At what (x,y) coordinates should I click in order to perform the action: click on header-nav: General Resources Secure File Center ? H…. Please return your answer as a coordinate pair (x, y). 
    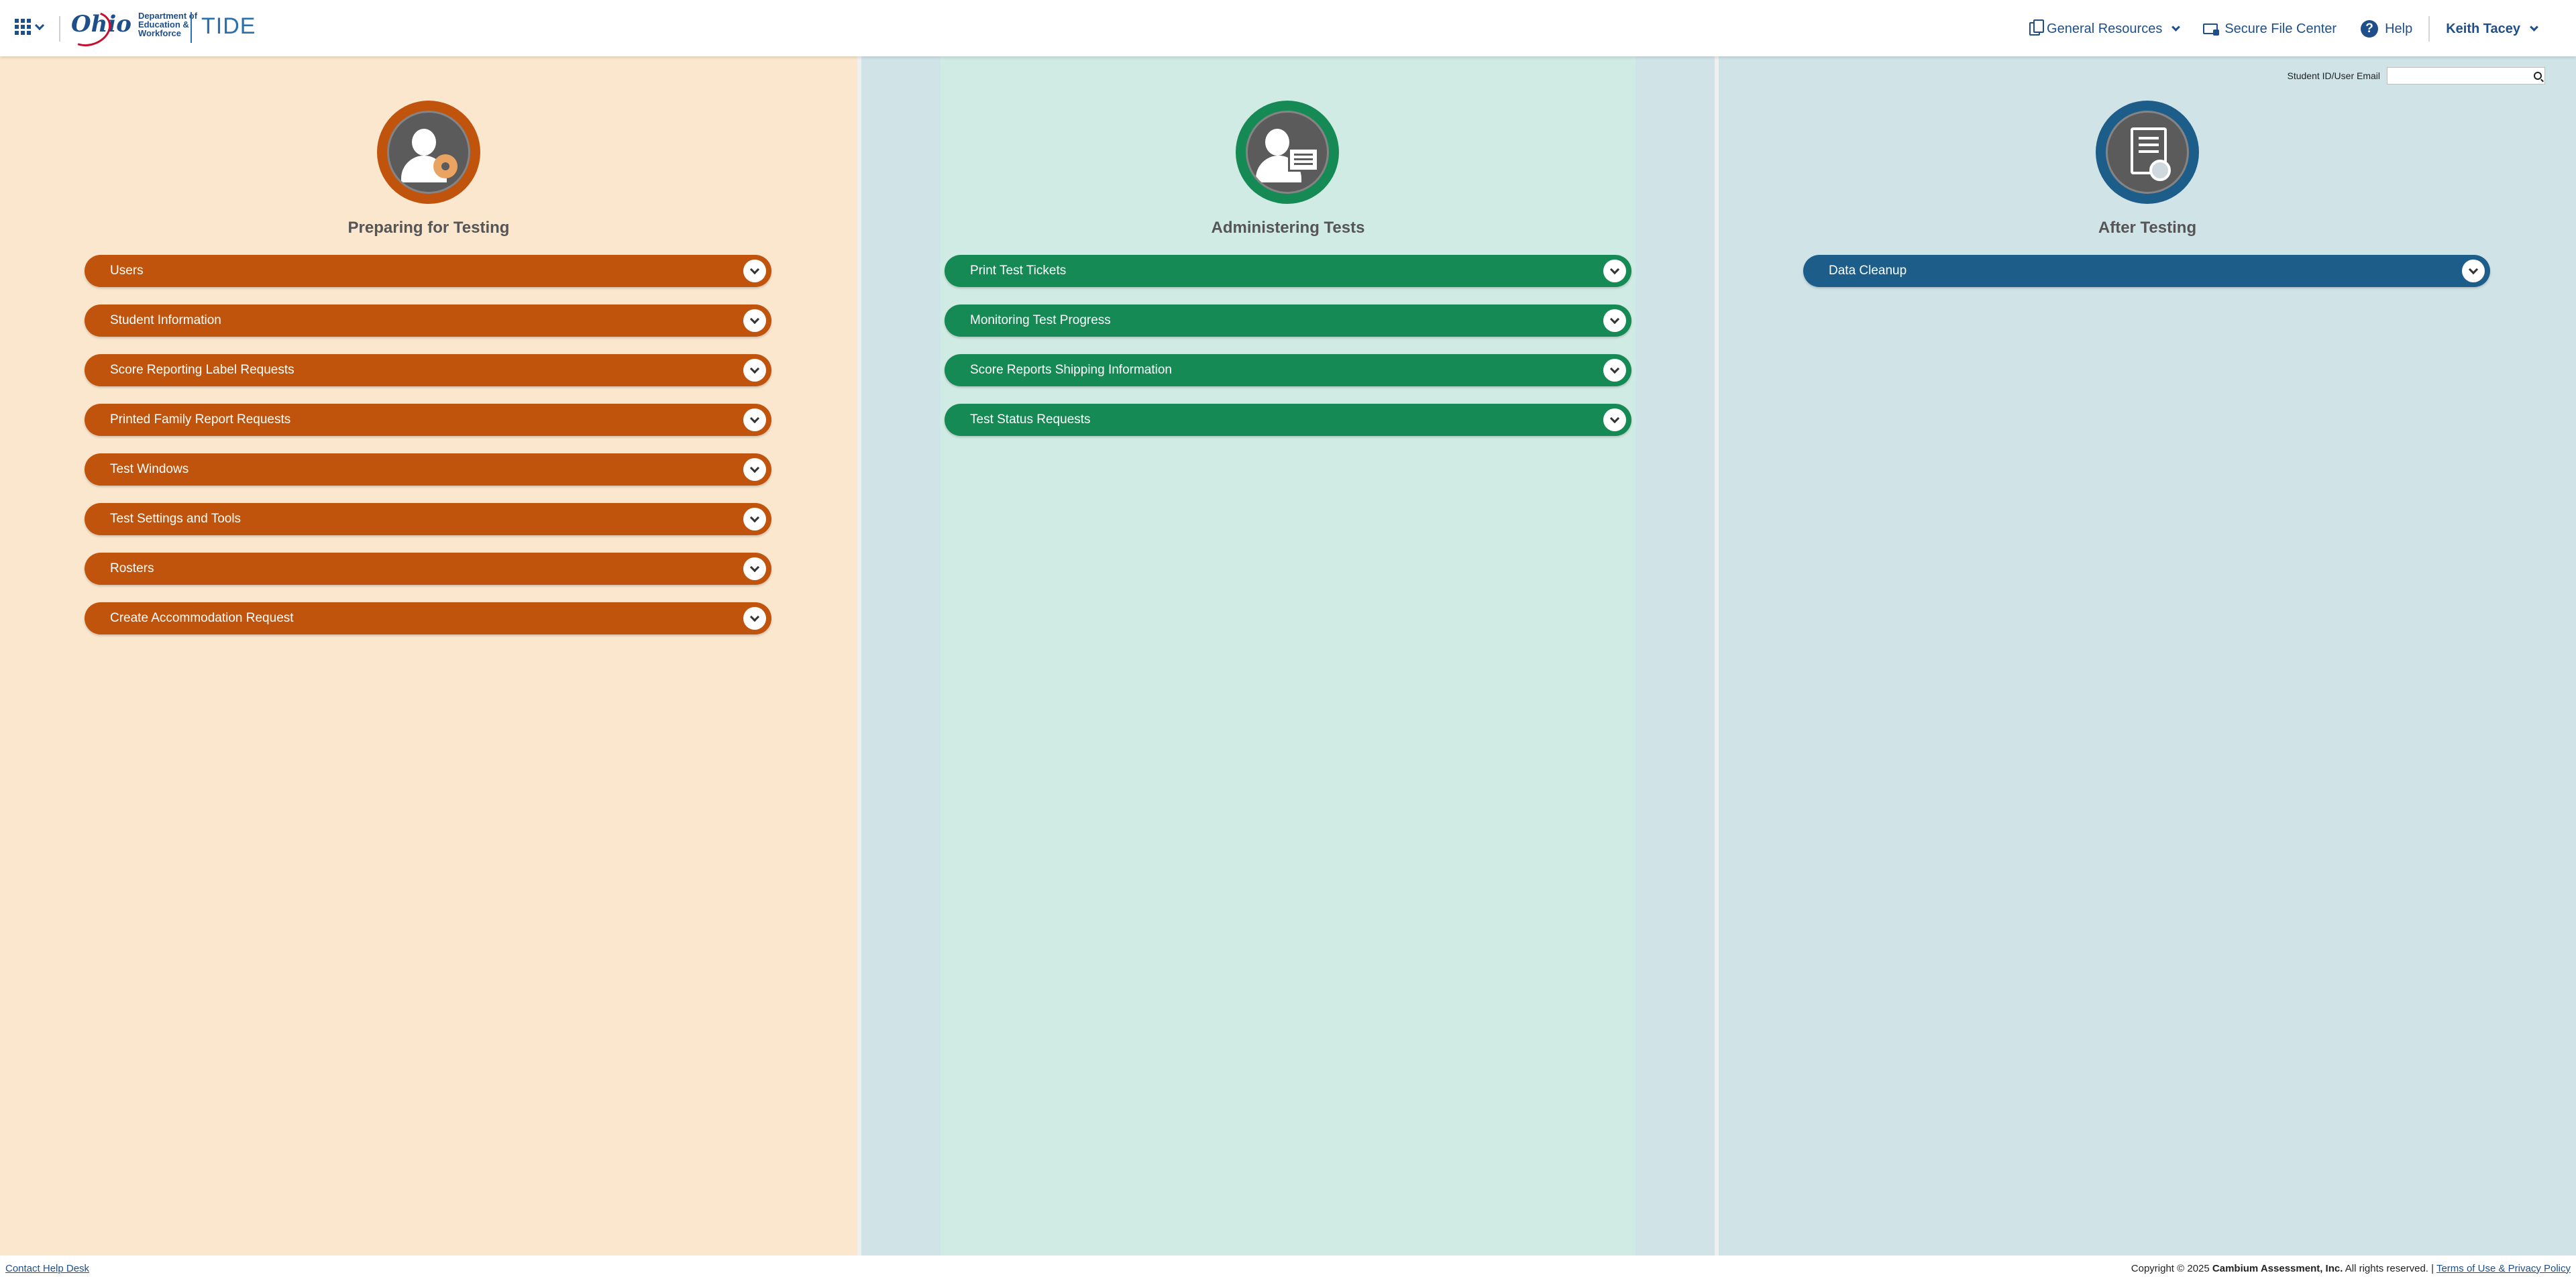
    Looking at the image, I should click on (2283, 29).